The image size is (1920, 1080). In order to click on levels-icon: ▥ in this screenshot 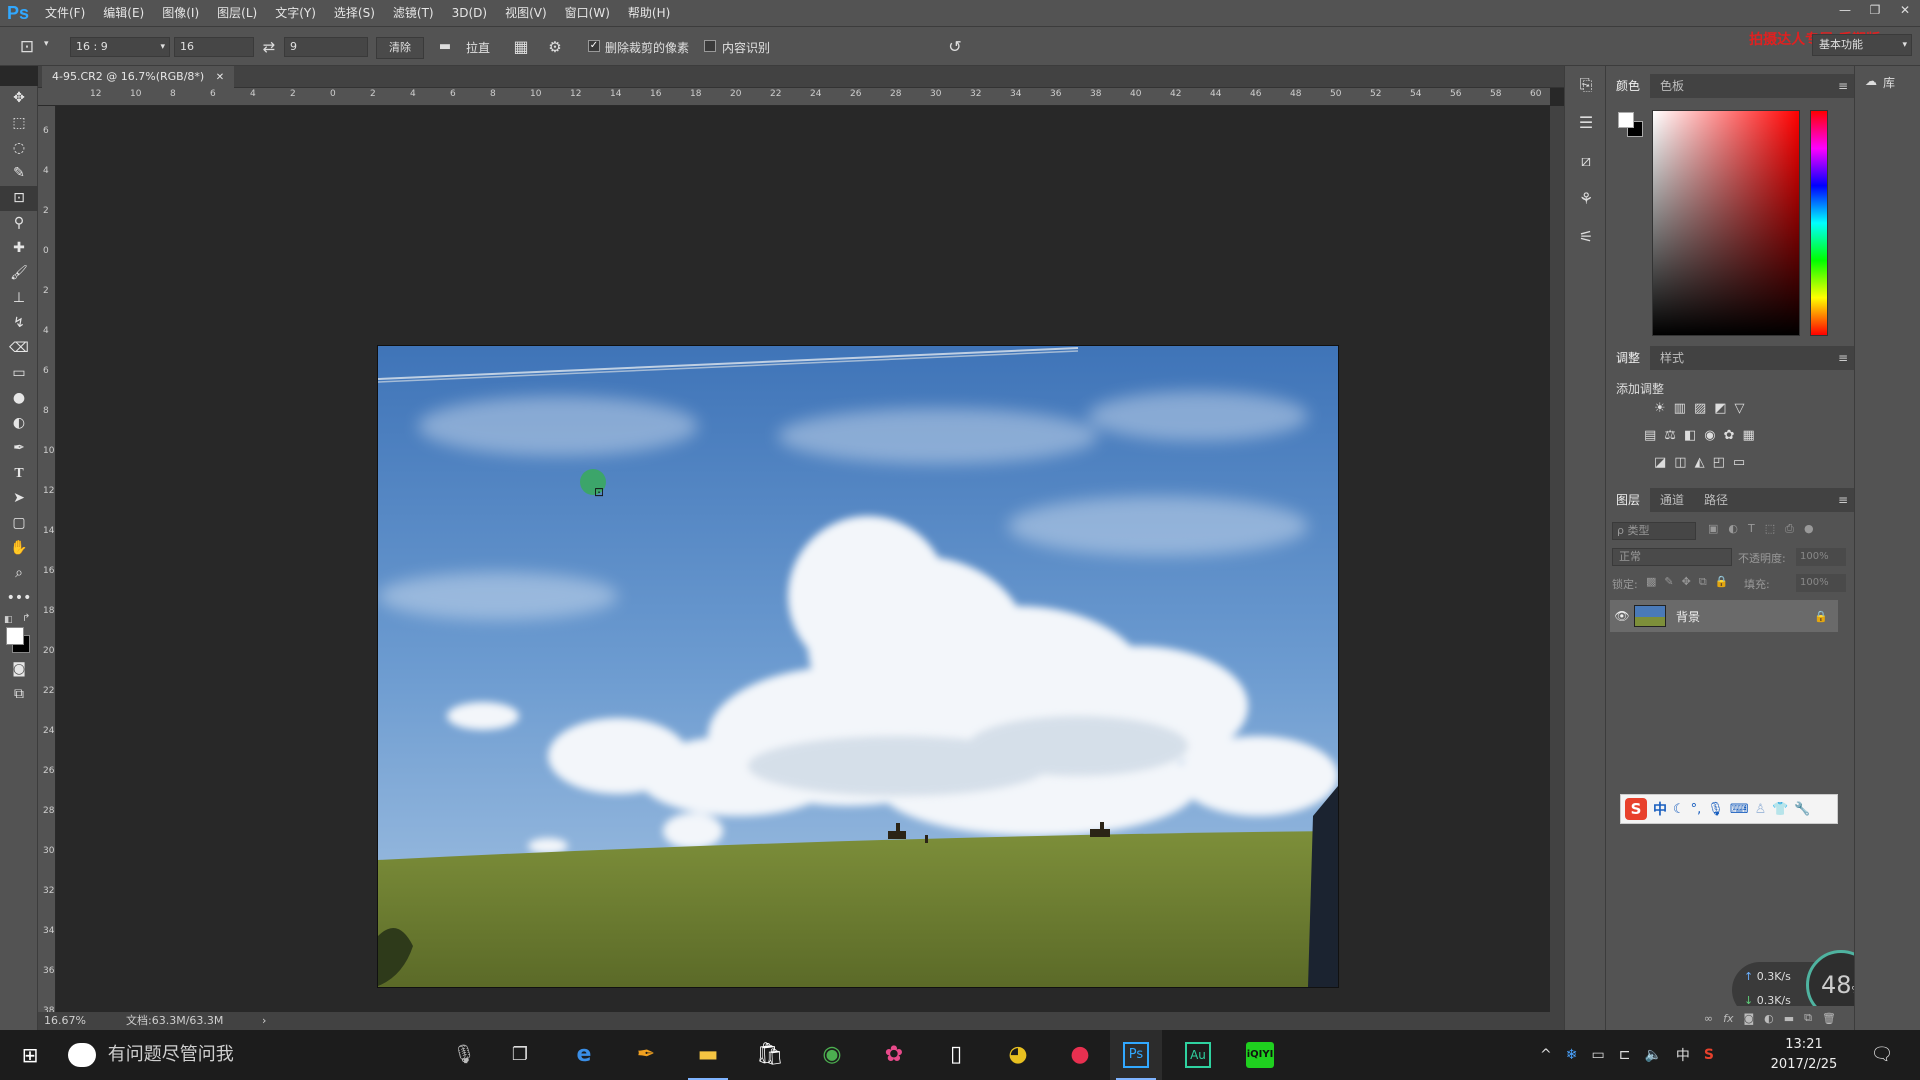, I will do `click(1680, 408)`.